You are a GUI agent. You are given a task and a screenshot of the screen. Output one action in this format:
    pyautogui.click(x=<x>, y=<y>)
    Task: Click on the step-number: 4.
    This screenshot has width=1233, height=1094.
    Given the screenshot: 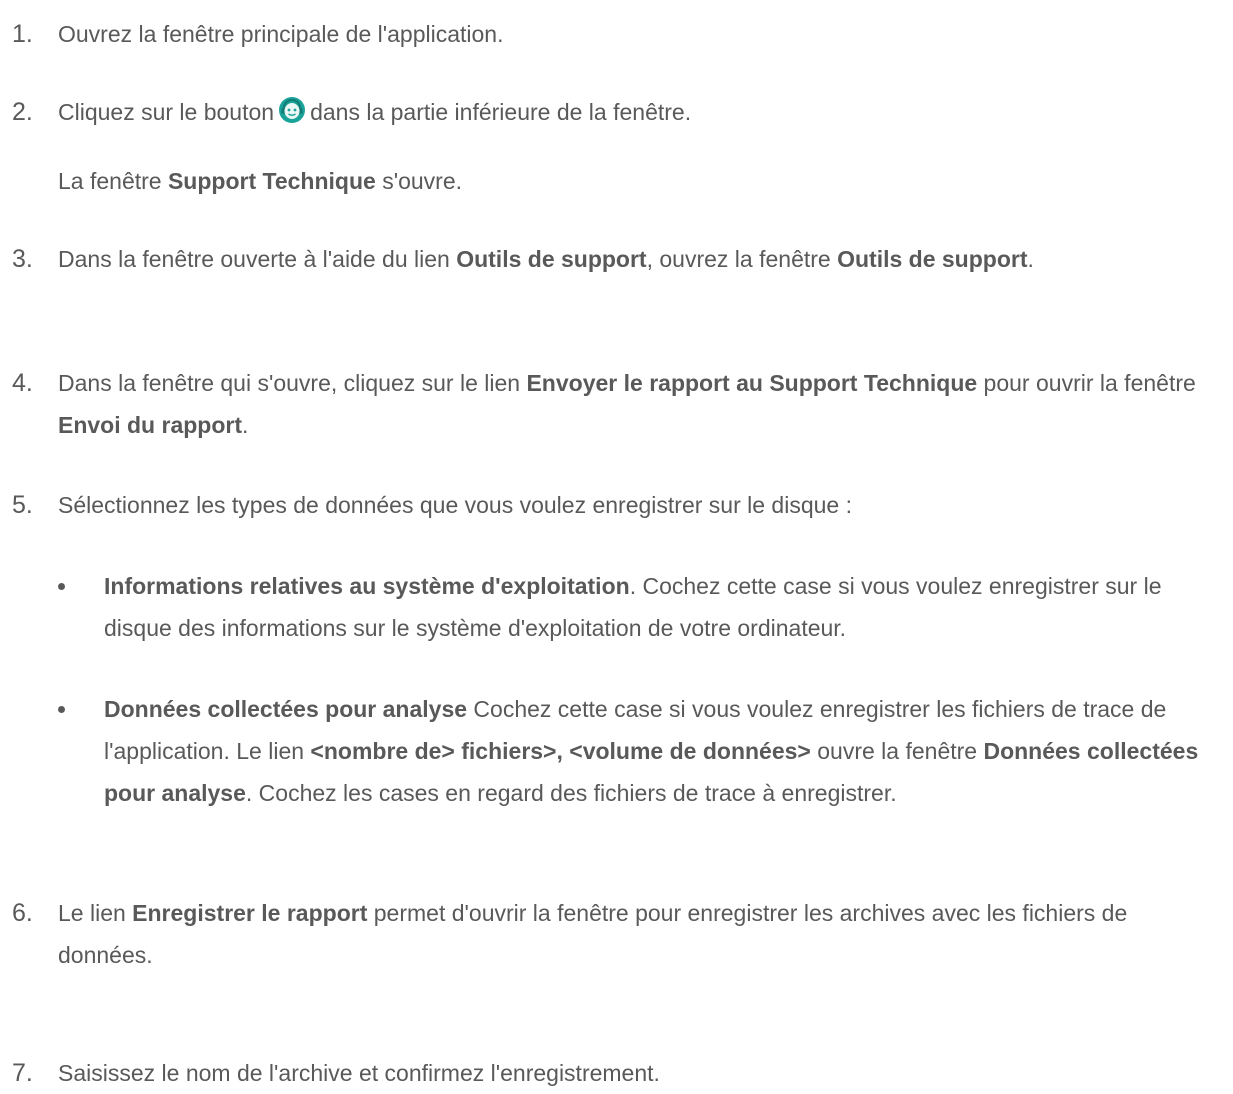 What is the action you would take?
    pyautogui.click(x=22, y=383)
    